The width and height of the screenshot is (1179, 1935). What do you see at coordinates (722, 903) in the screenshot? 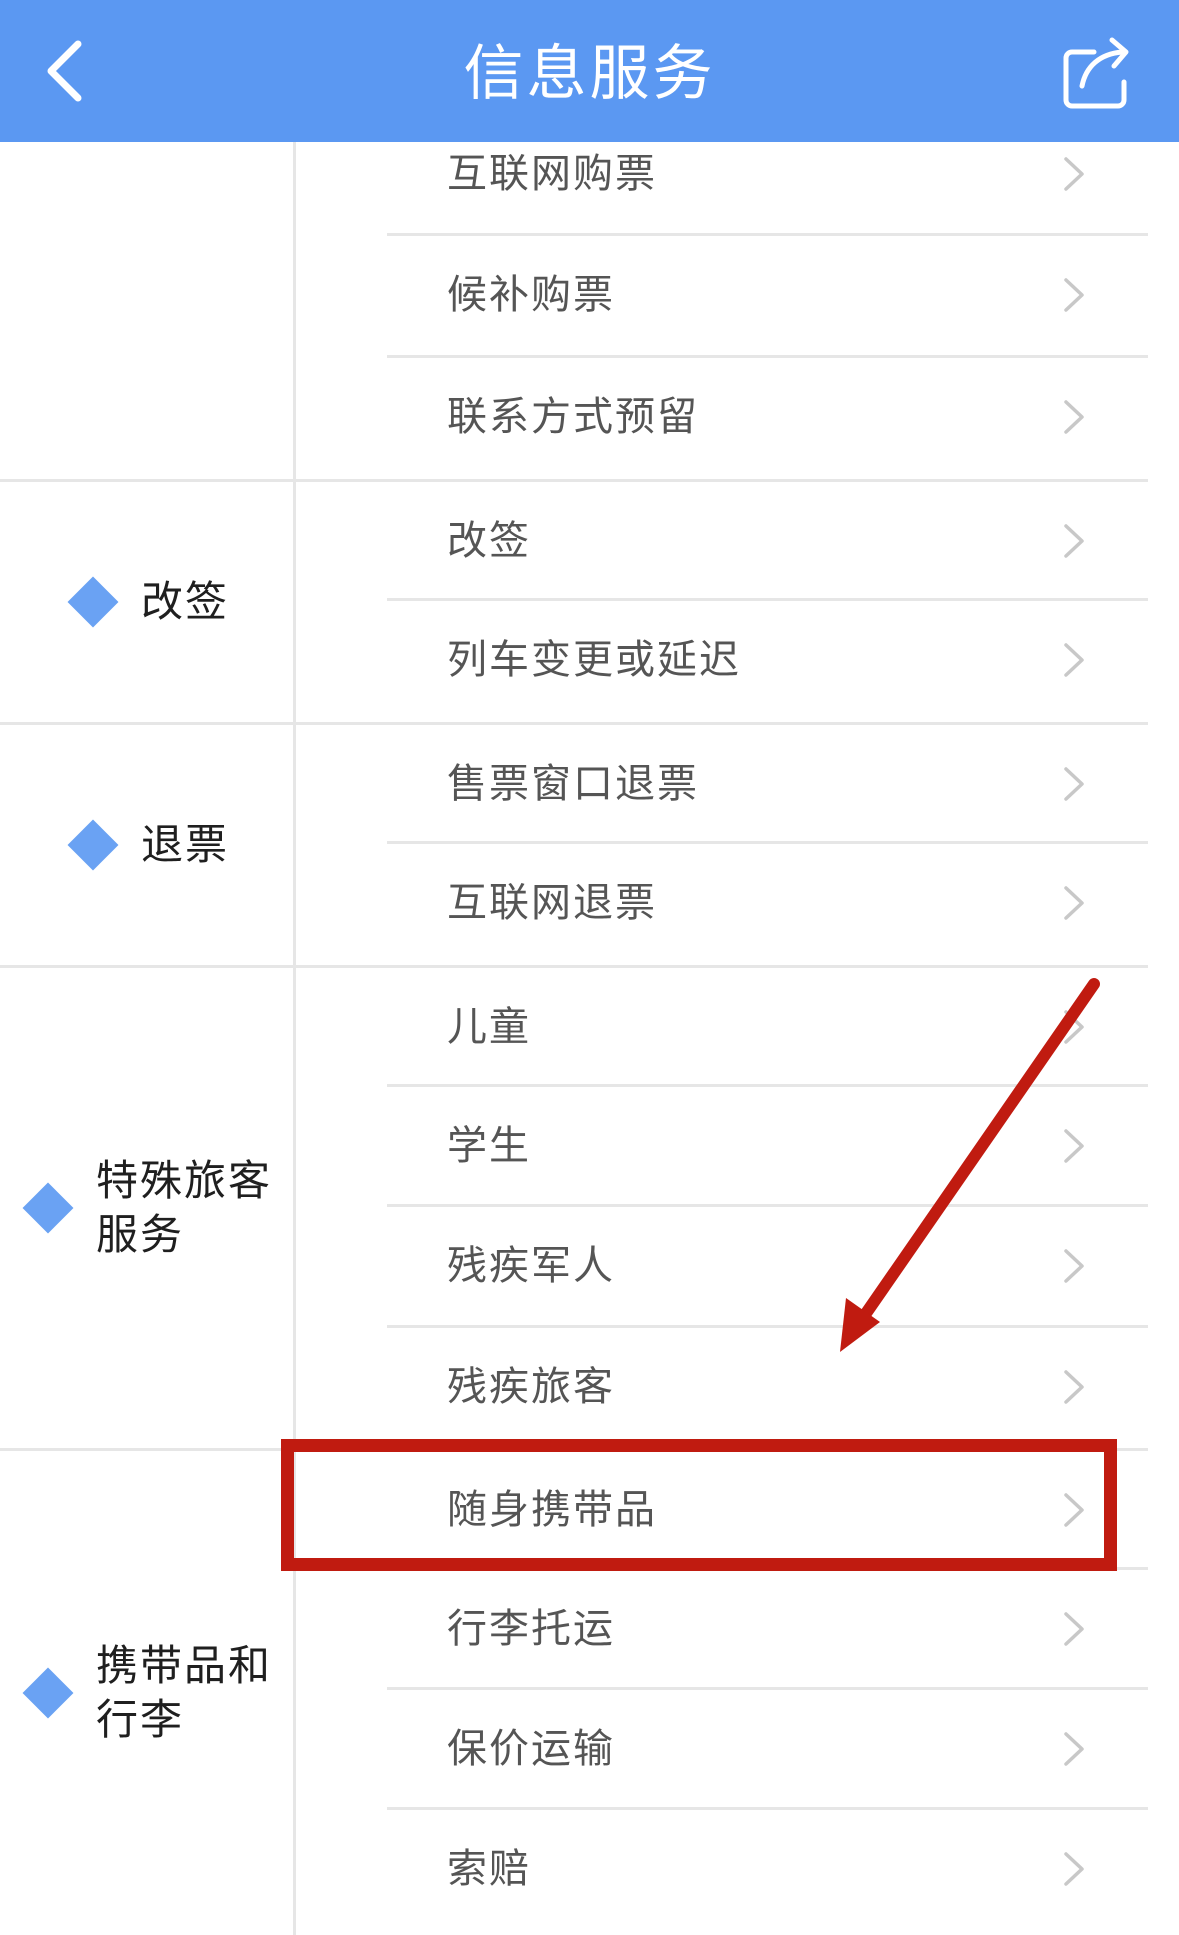
I see `list-item-internet-refund: 互联网退票` at bounding box center [722, 903].